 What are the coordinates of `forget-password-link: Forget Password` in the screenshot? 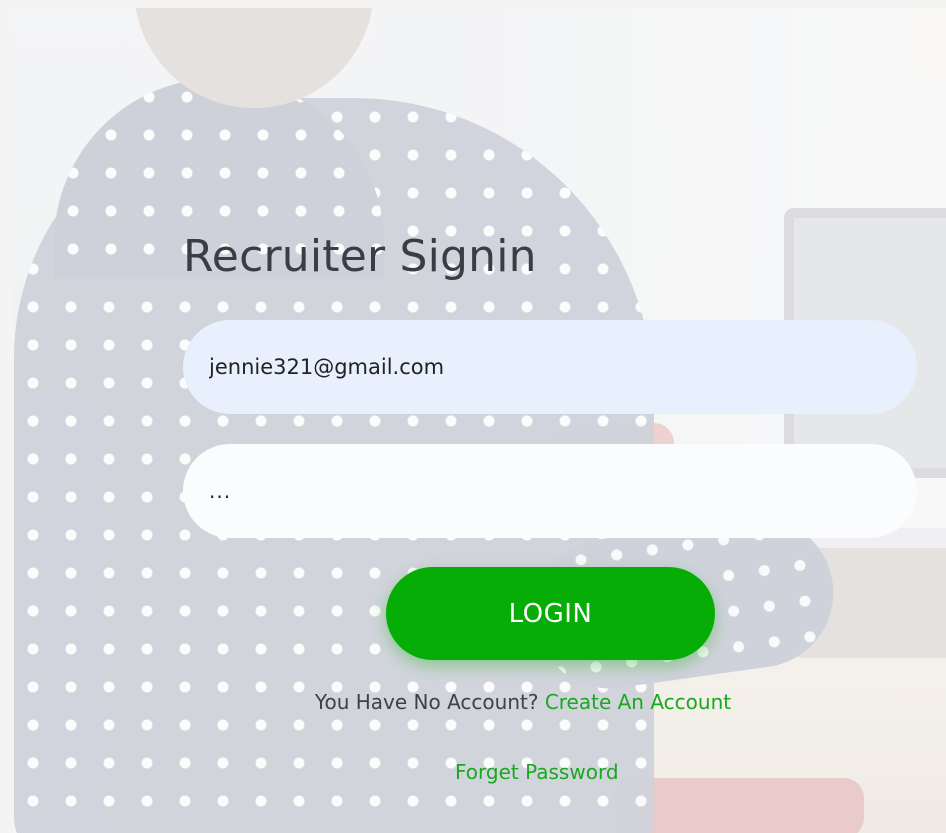 It's located at (537, 772).